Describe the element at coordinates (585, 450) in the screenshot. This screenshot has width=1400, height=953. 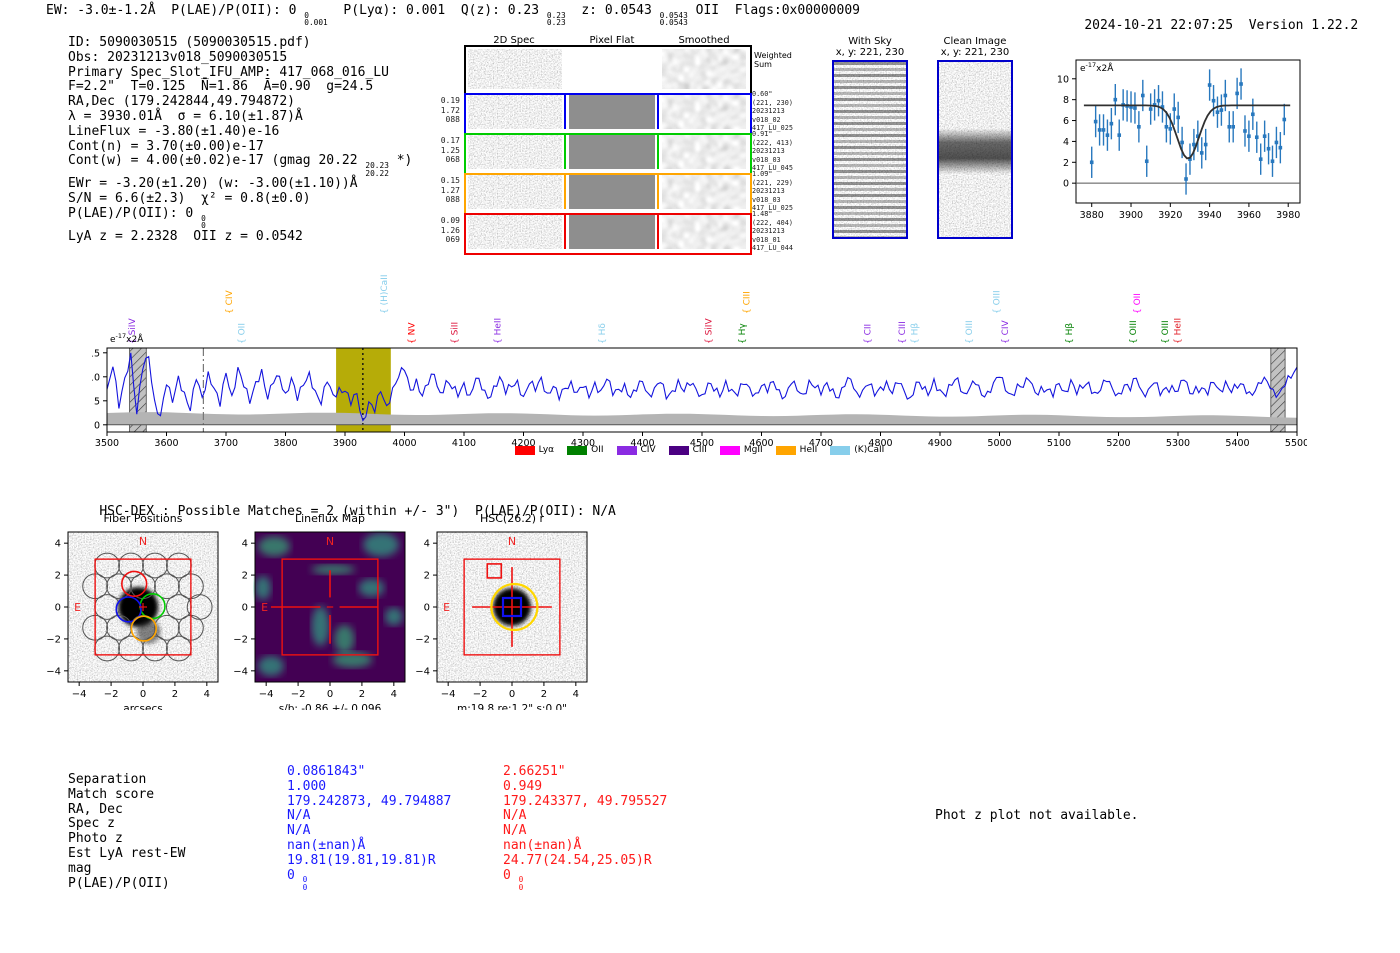
I see `legend-item: OII` at that location.